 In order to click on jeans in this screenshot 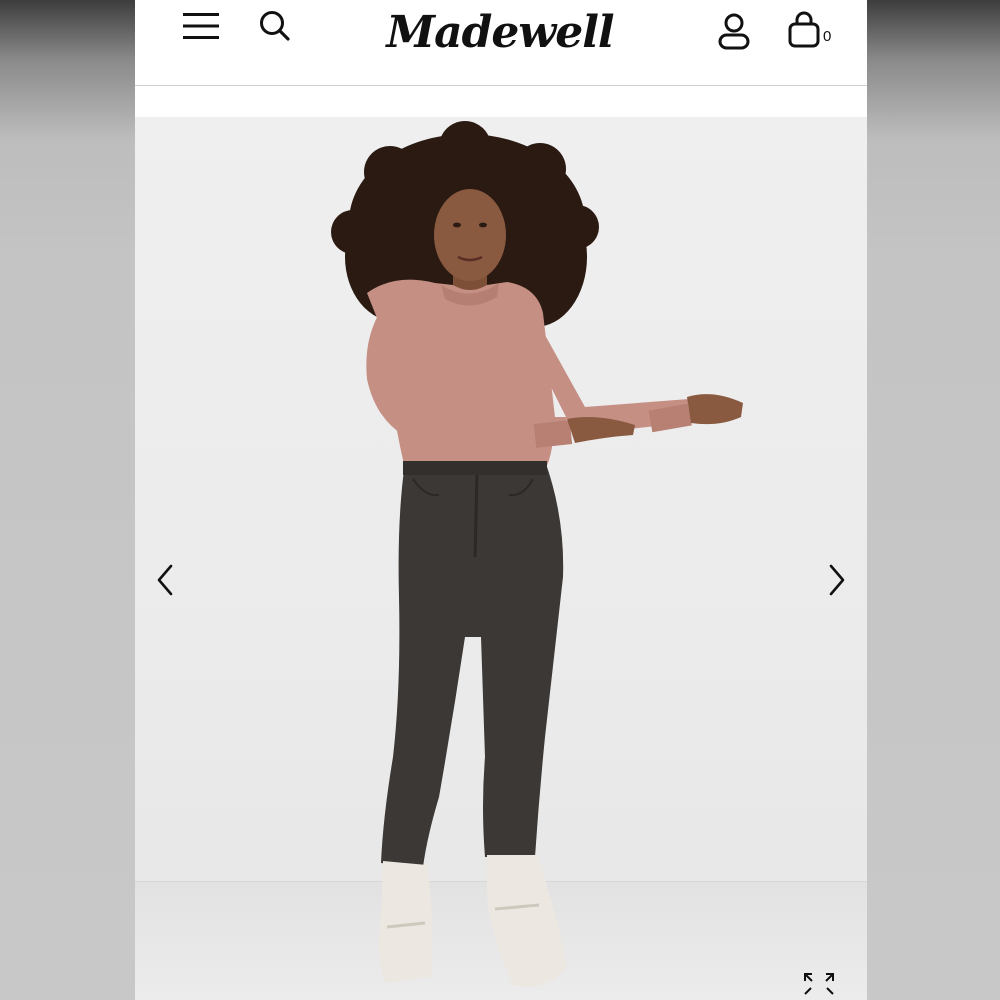, I will do `click(472, 664)`.